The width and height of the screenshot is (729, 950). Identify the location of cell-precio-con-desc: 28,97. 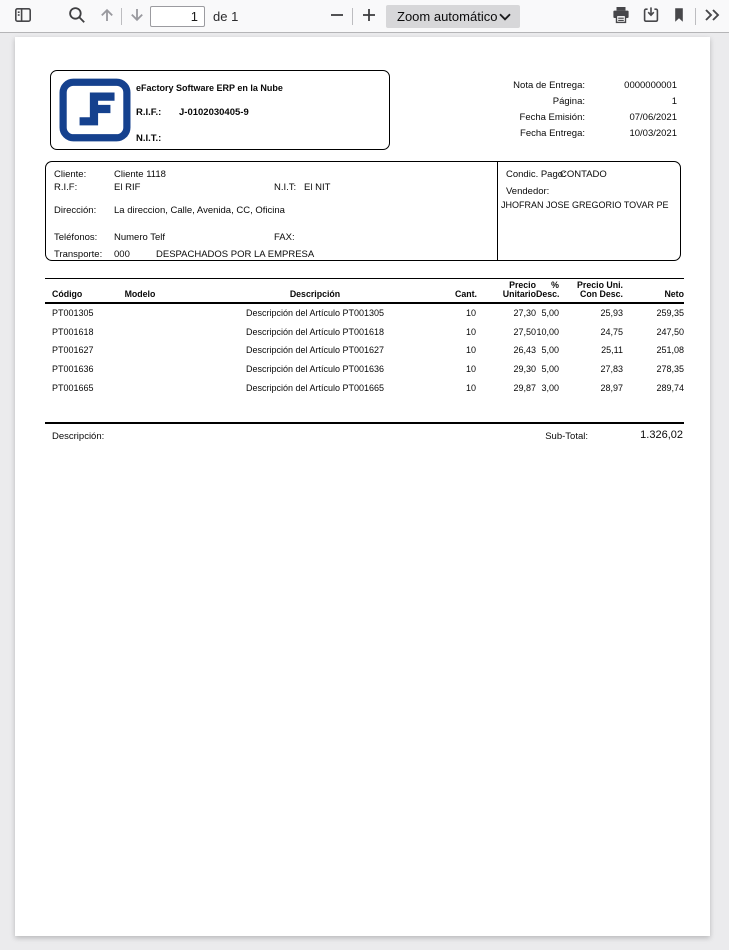
(611, 387).